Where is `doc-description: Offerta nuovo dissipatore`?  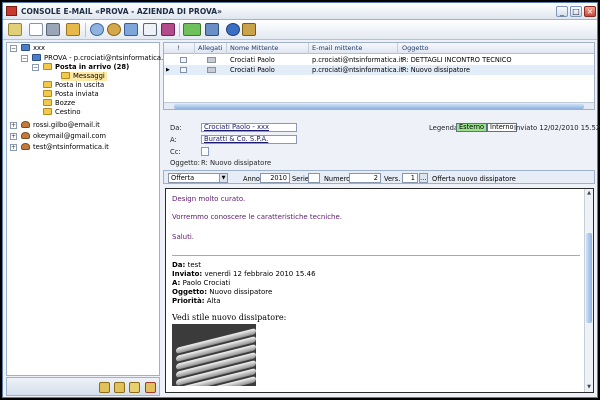
doc-description: Offerta nuovo dissipatore is located at coordinates (474, 179).